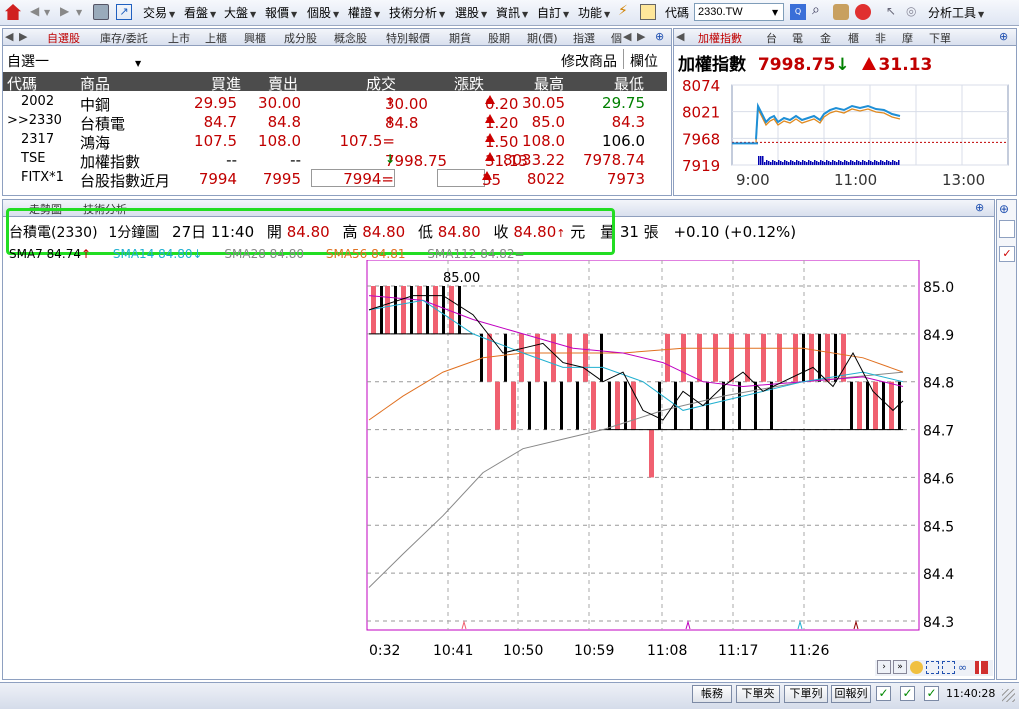  I want to click on menu-function: 功能 ▼, so click(594, 12).